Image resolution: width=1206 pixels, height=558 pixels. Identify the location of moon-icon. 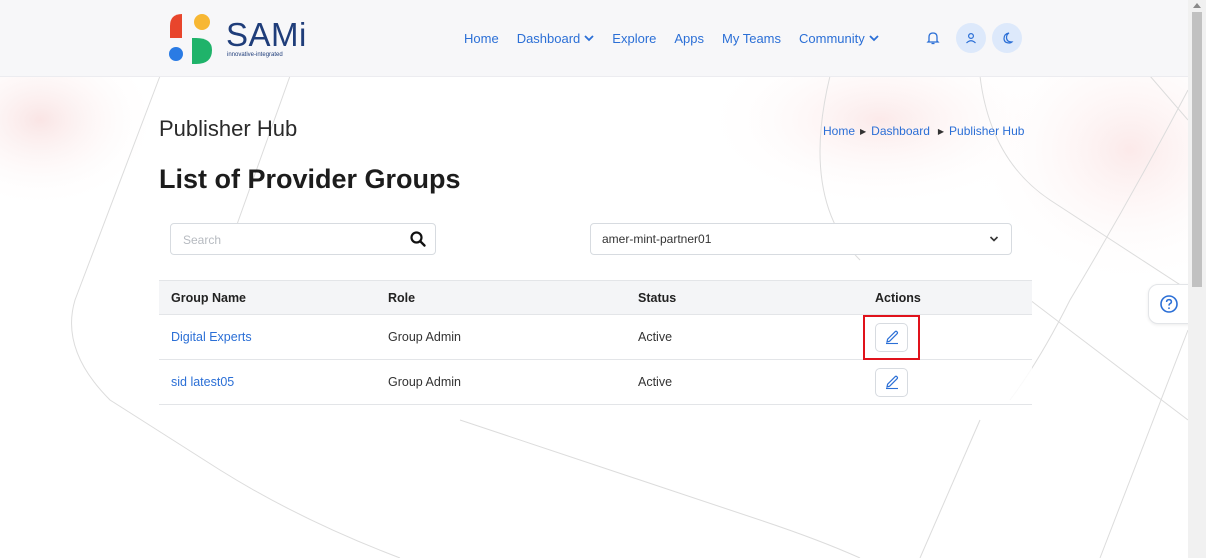
(1008, 38).